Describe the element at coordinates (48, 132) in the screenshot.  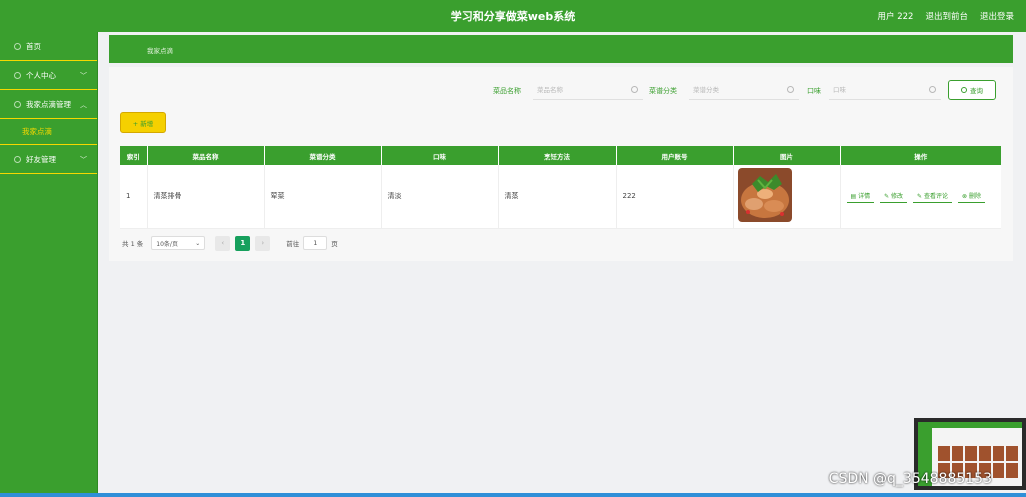
I see `sidebar-subitem-family-moments: 我家点滴` at that location.